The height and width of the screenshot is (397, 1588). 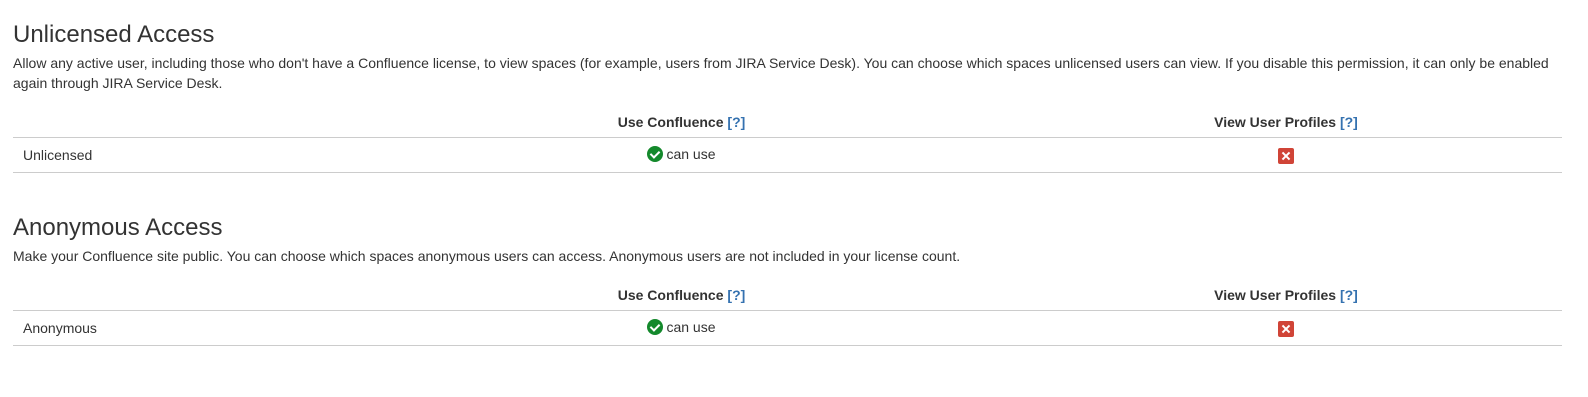 I want to click on table-row: Unlicensed can use, so click(x=787, y=155).